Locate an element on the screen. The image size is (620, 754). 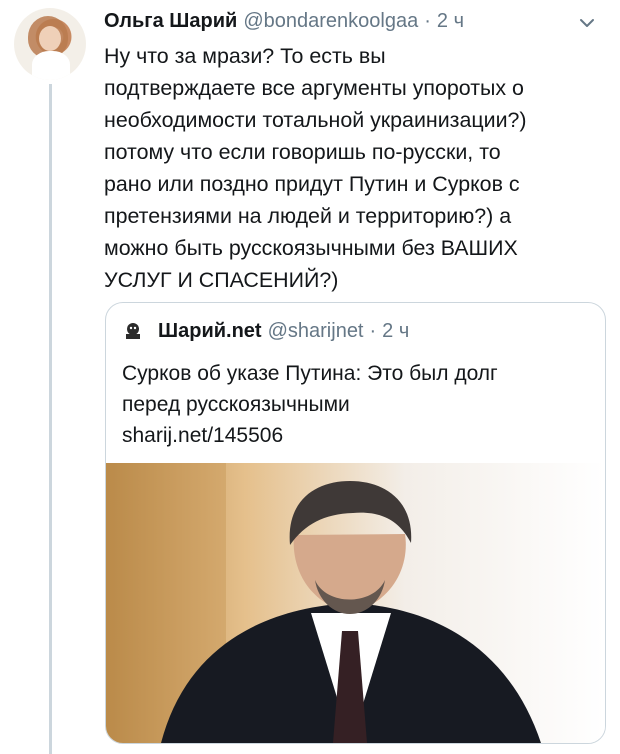
author-name: Ольга Шарий is located at coordinates (170, 21).